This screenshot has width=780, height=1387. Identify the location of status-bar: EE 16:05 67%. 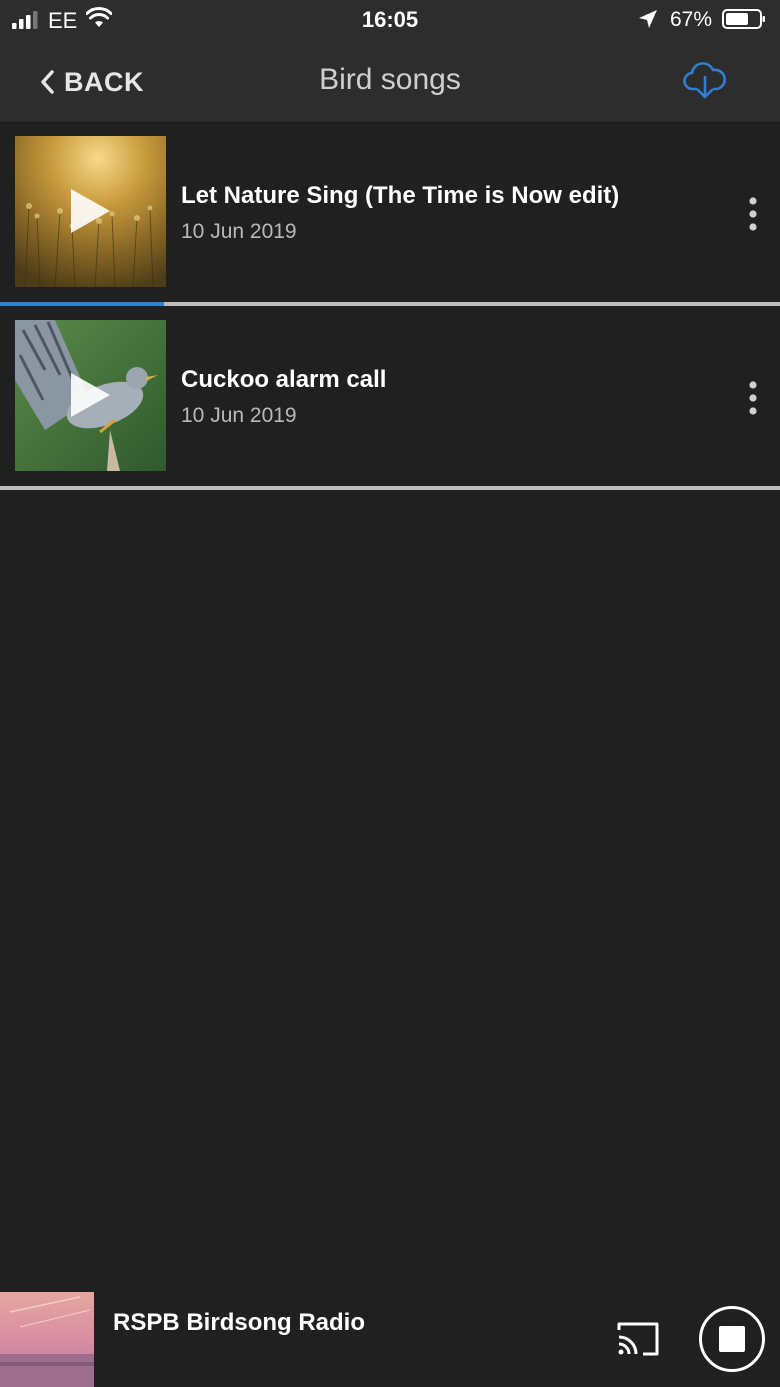
(390, 20).